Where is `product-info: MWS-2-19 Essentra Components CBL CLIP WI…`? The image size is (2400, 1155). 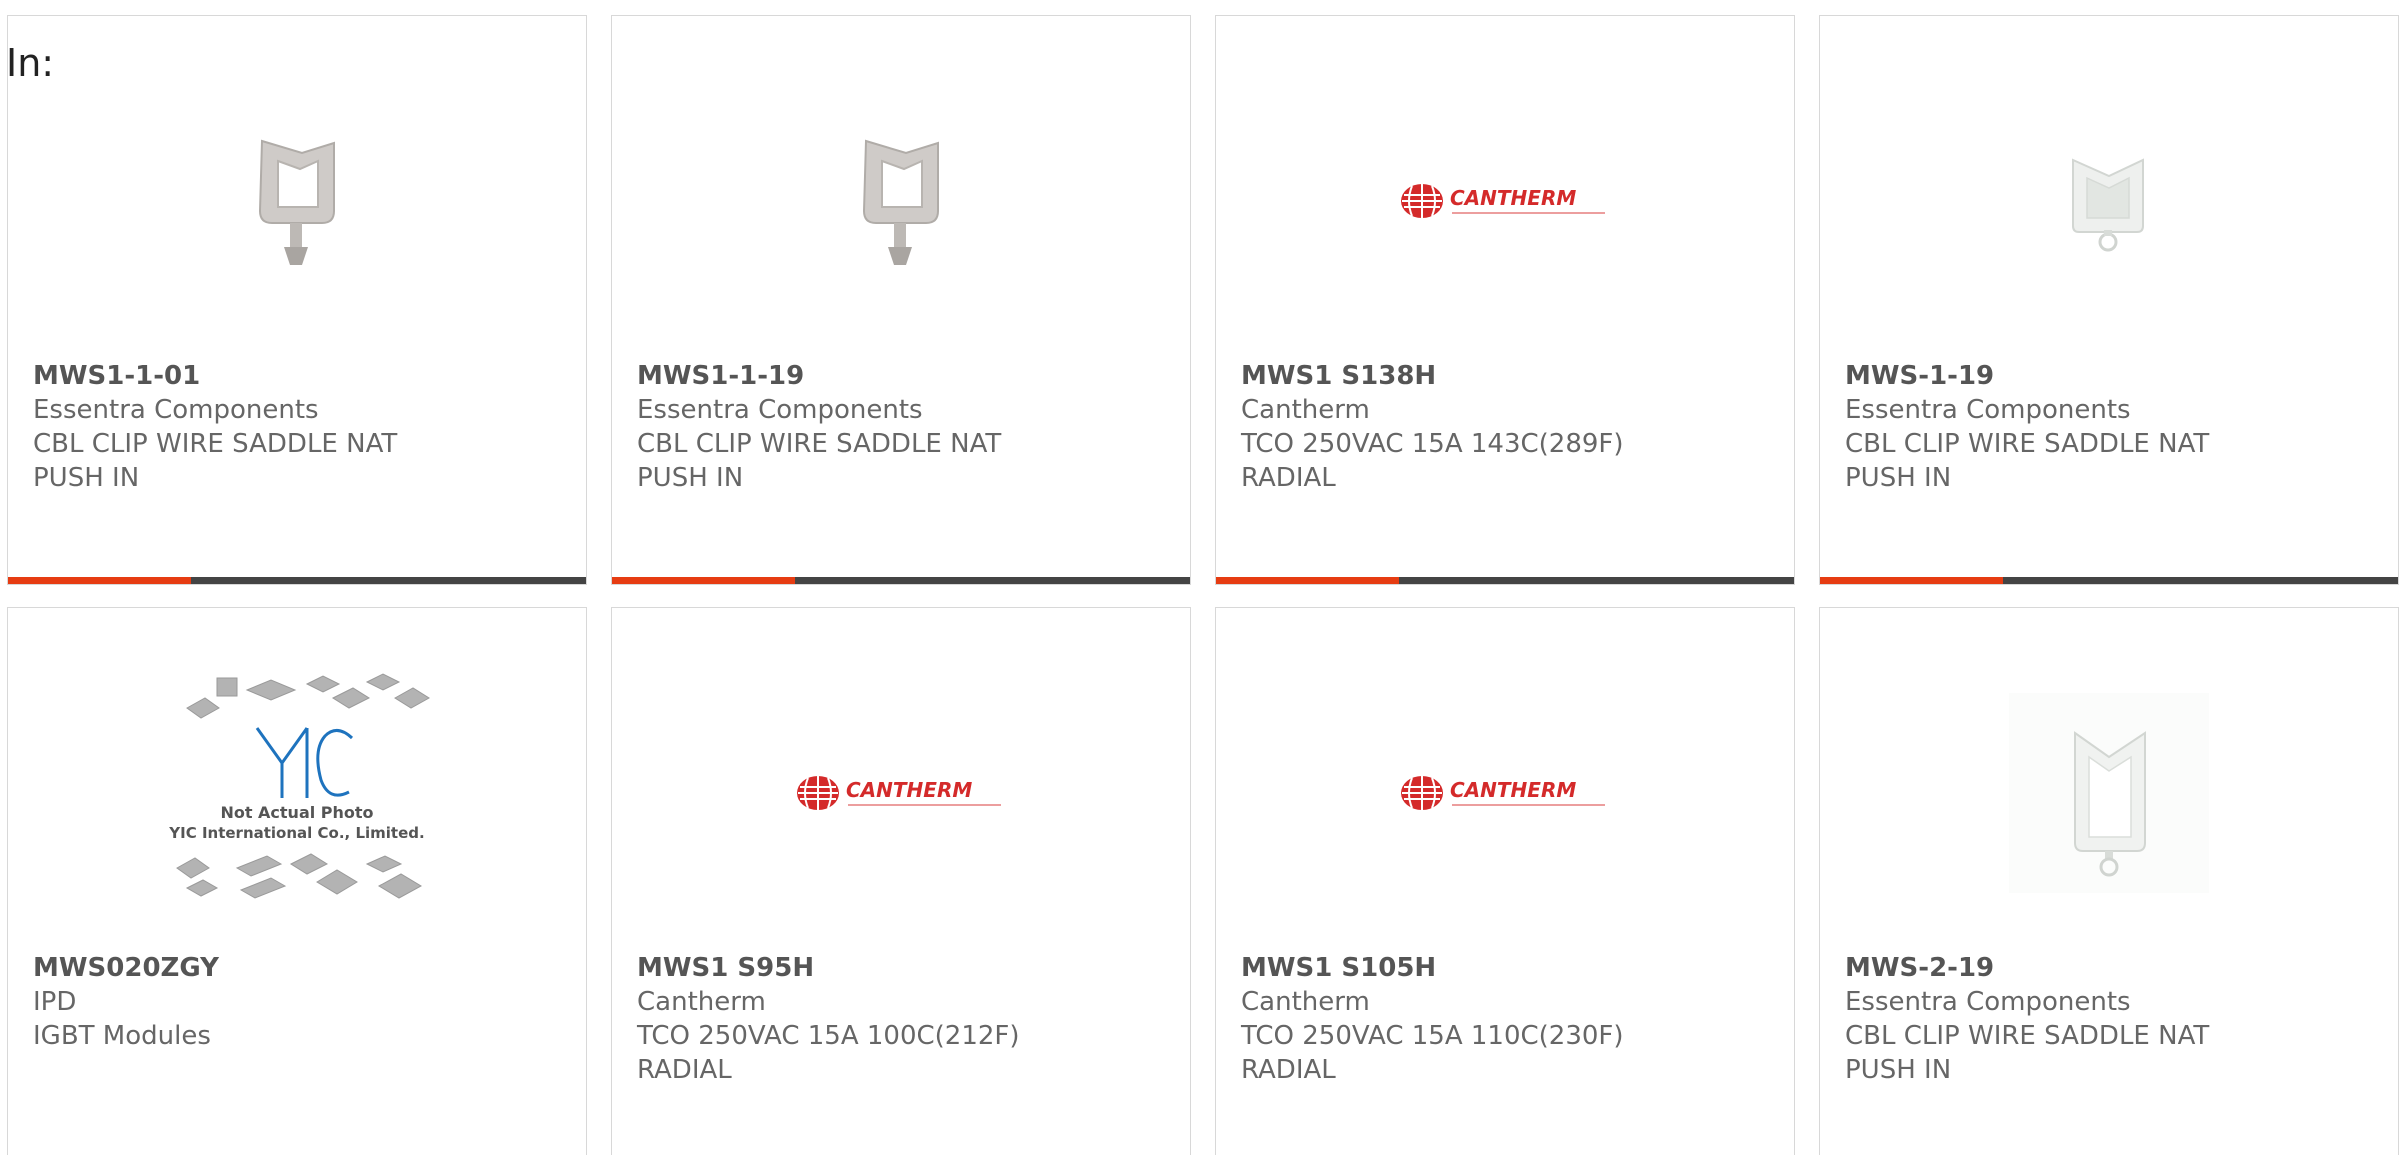
product-info: MWS-2-19 Essentra Components CBL CLIP WI… is located at coordinates (2111, 1019).